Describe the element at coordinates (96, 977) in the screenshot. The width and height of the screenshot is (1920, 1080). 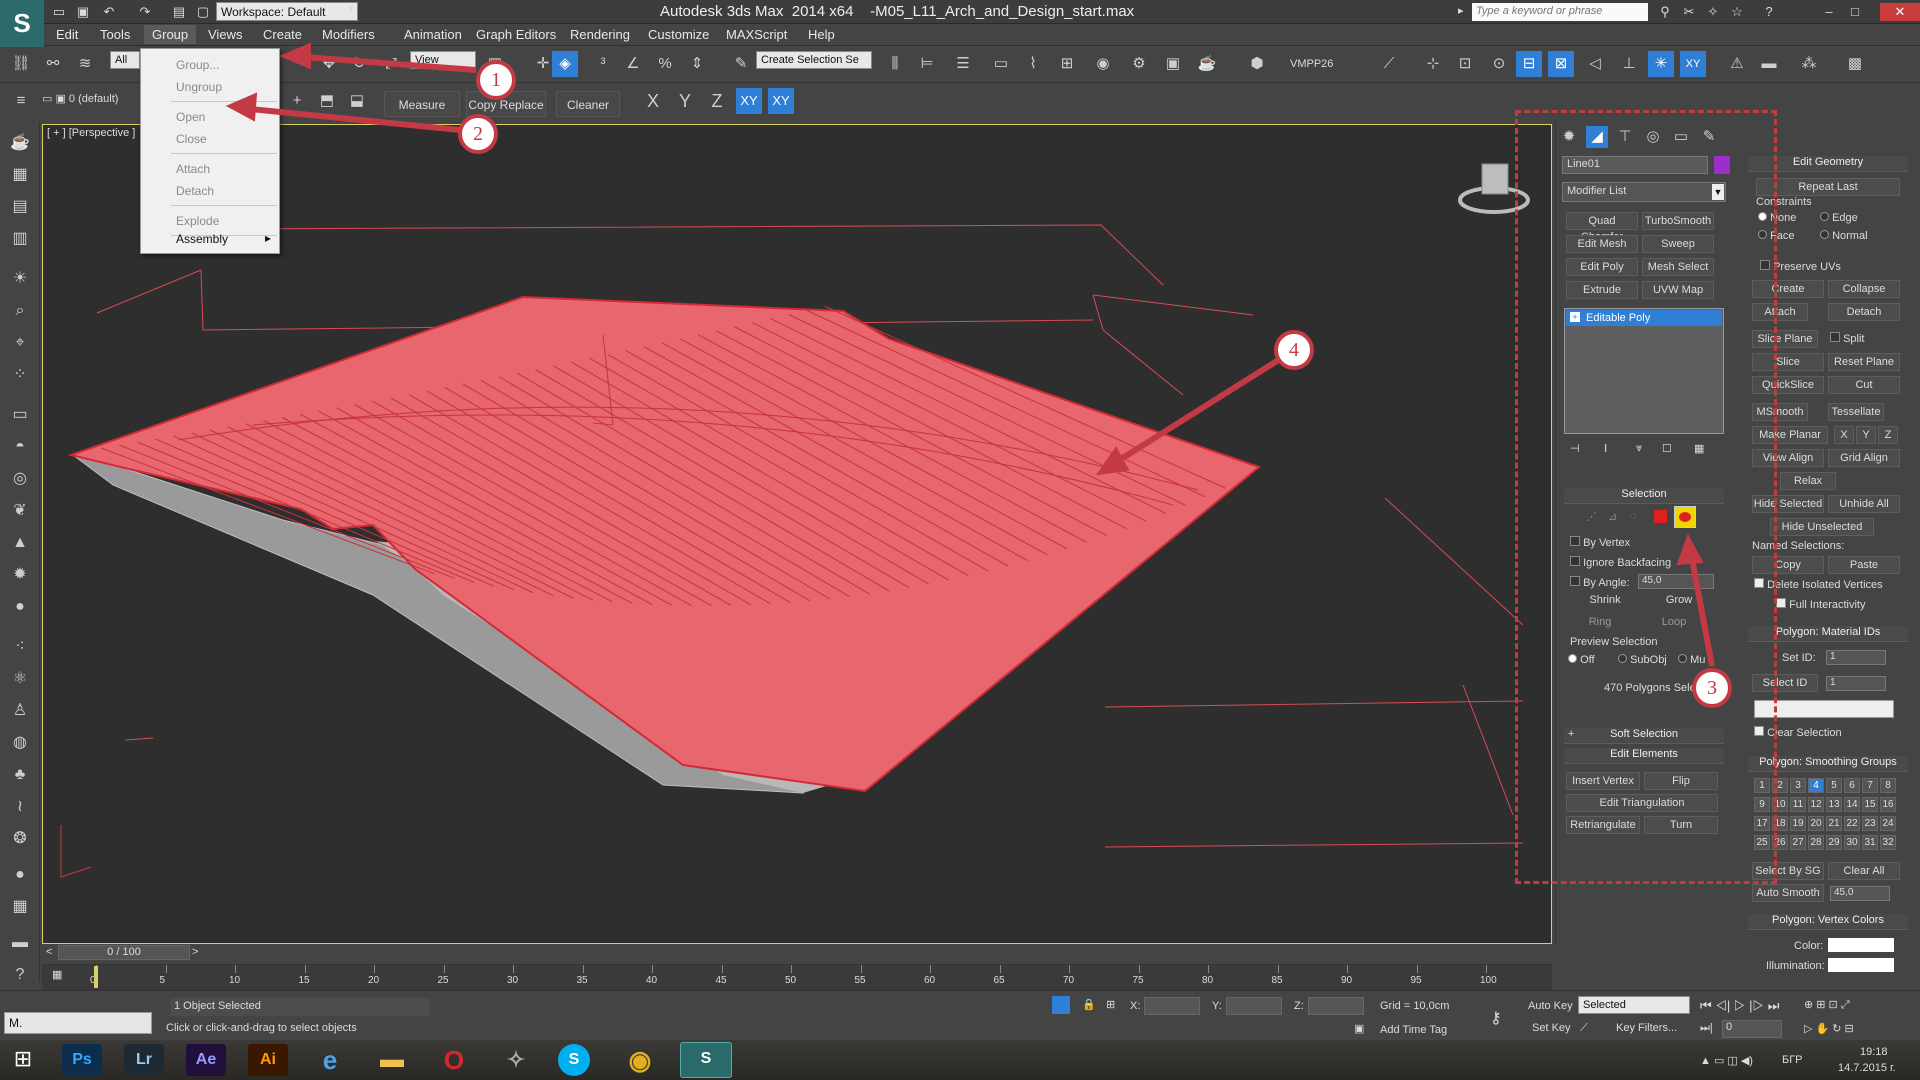
I see `current-frame-marker` at that location.